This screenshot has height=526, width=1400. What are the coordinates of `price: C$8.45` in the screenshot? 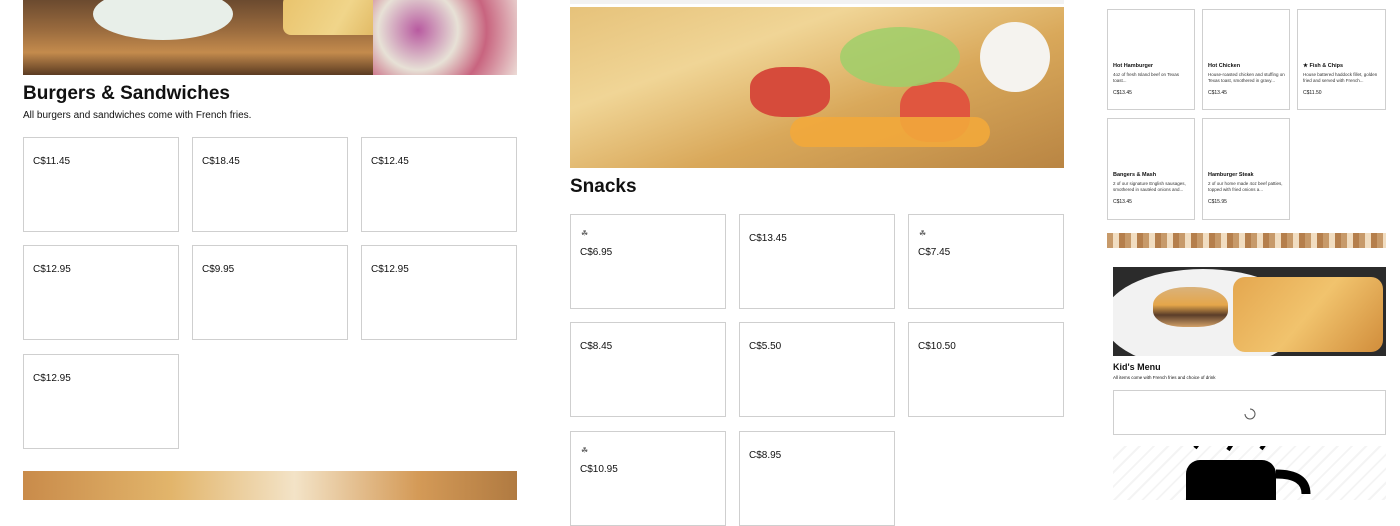 It's located at (596, 346).